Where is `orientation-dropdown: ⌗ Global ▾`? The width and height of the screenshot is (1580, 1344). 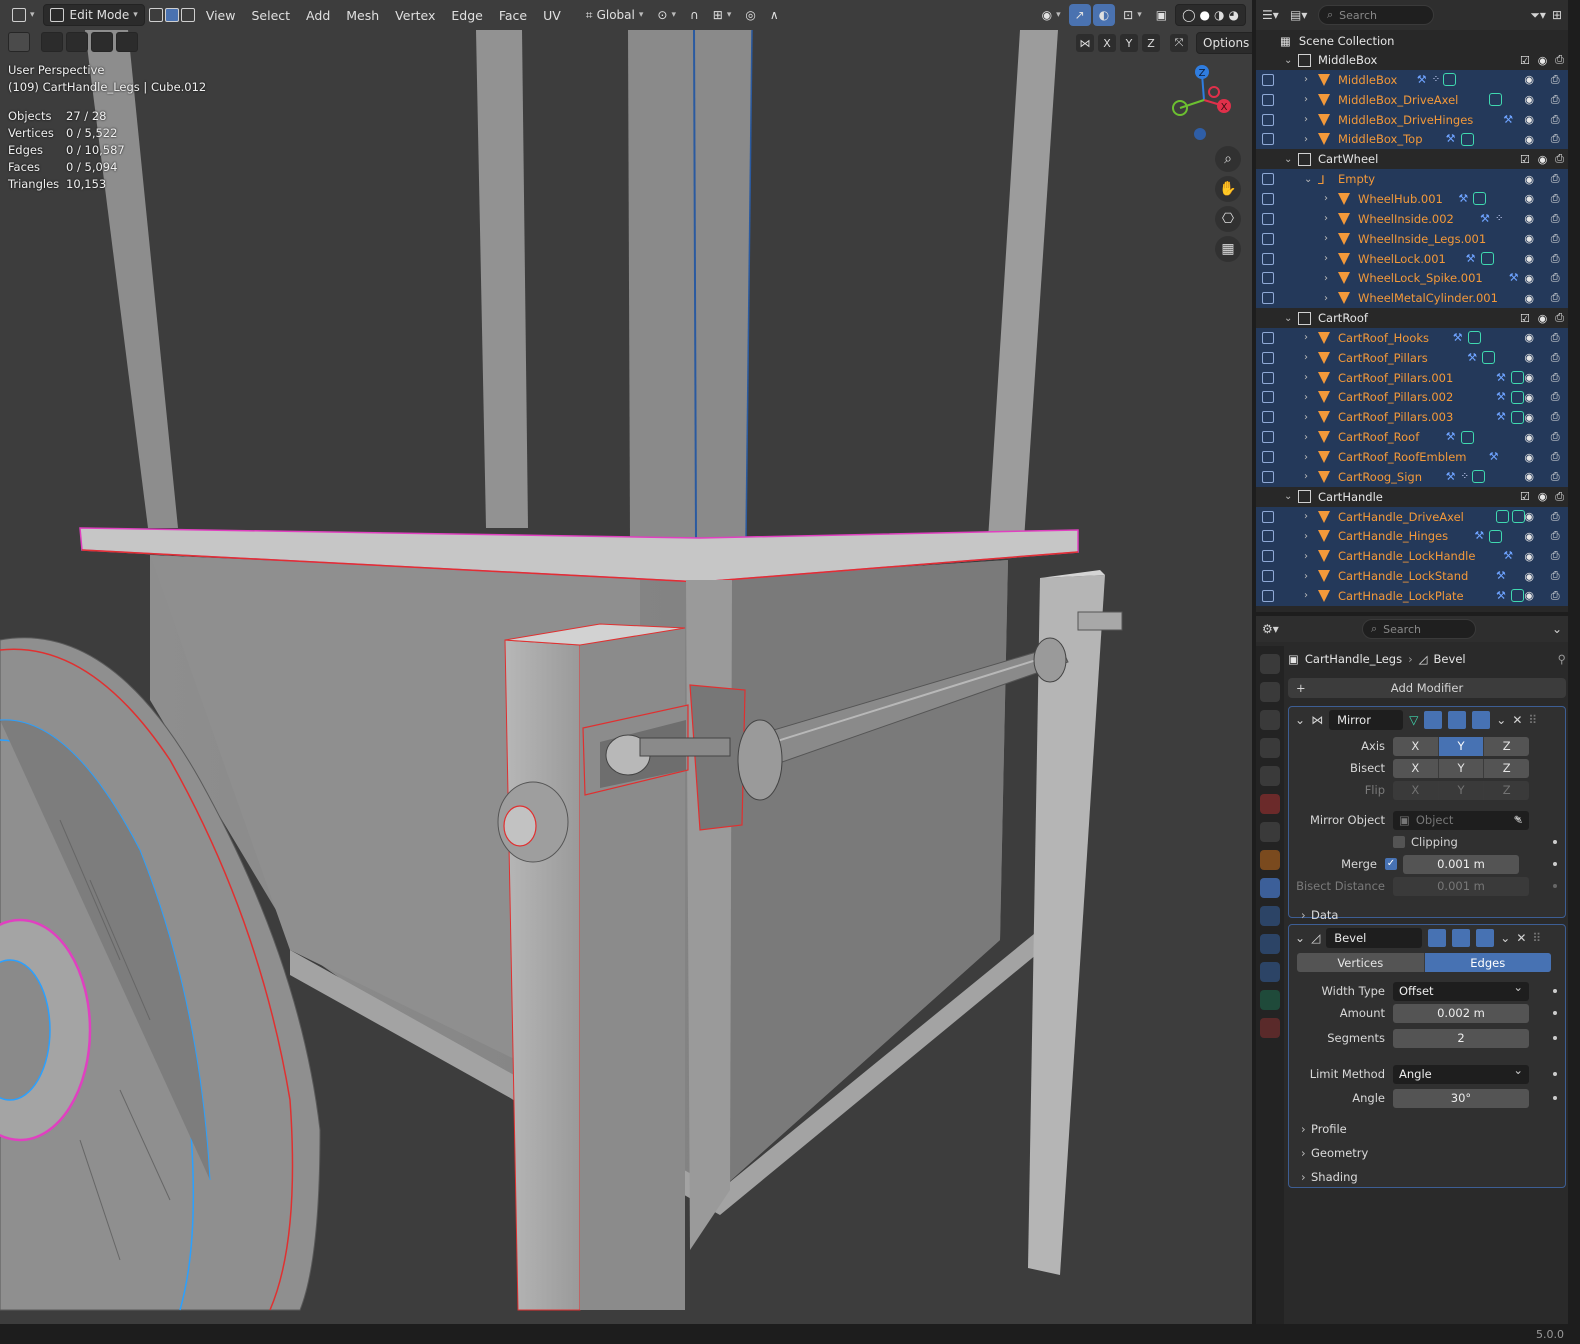 orientation-dropdown: ⌗ Global ▾ is located at coordinates (615, 15).